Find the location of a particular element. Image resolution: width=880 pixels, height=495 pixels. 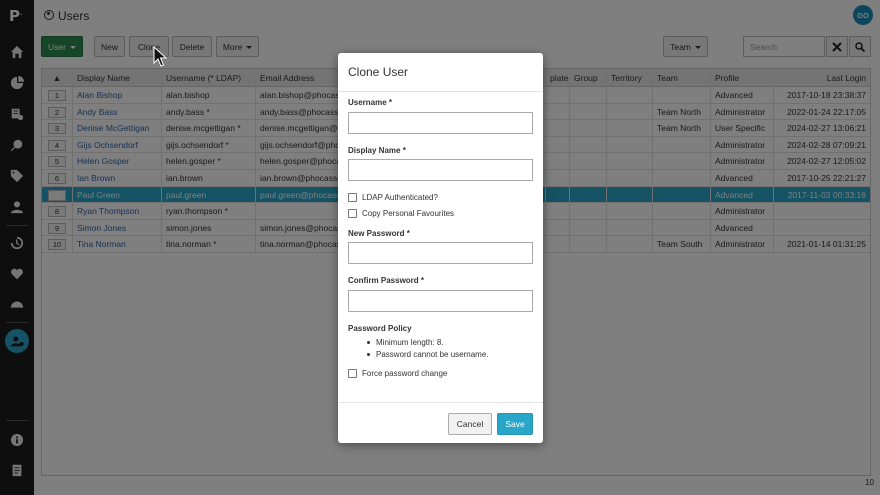

force-change-label: Force password change is located at coordinates (405, 373).